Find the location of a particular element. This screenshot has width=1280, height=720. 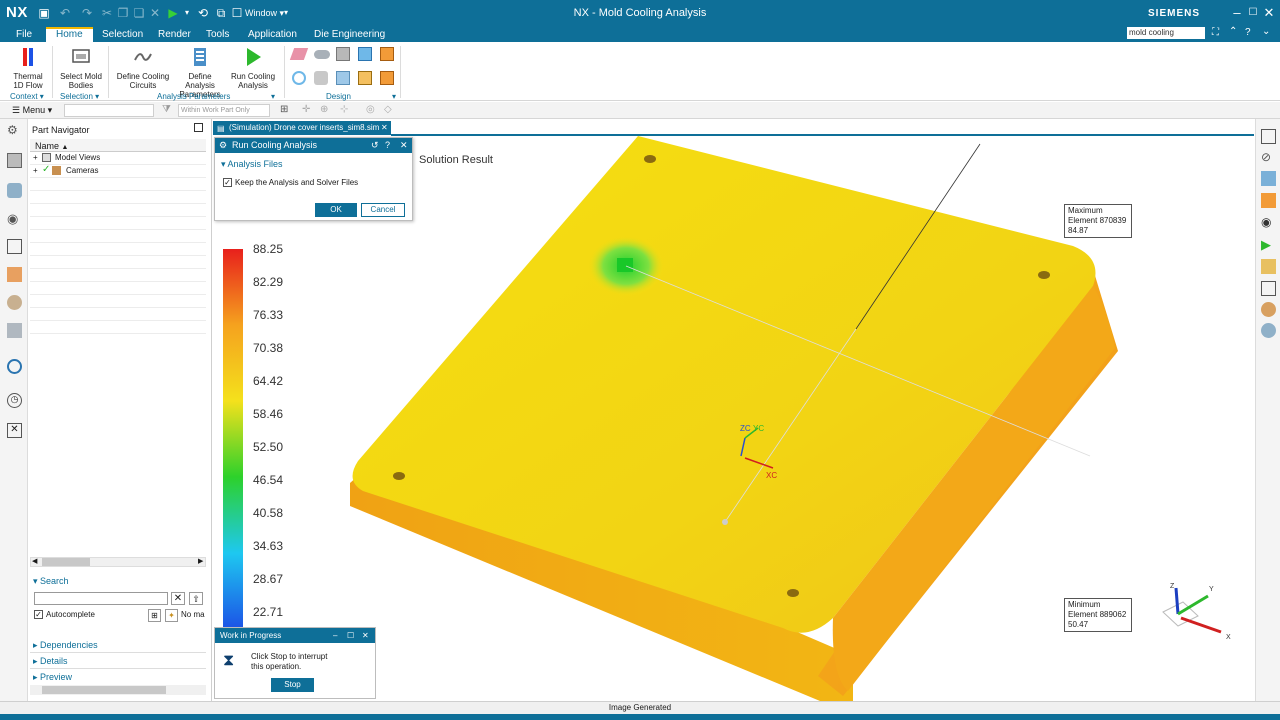

search-up-button: ⇧ is located at coordinates (196, 598).